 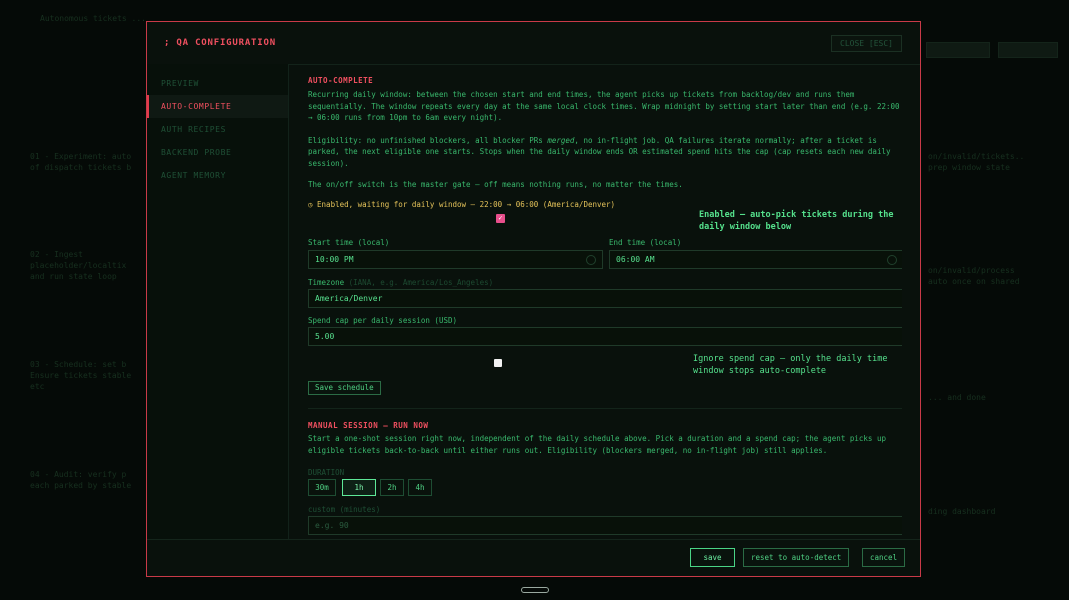 I want to click on ignore-spend-cap-checkbox, so click(x=498, y=363).